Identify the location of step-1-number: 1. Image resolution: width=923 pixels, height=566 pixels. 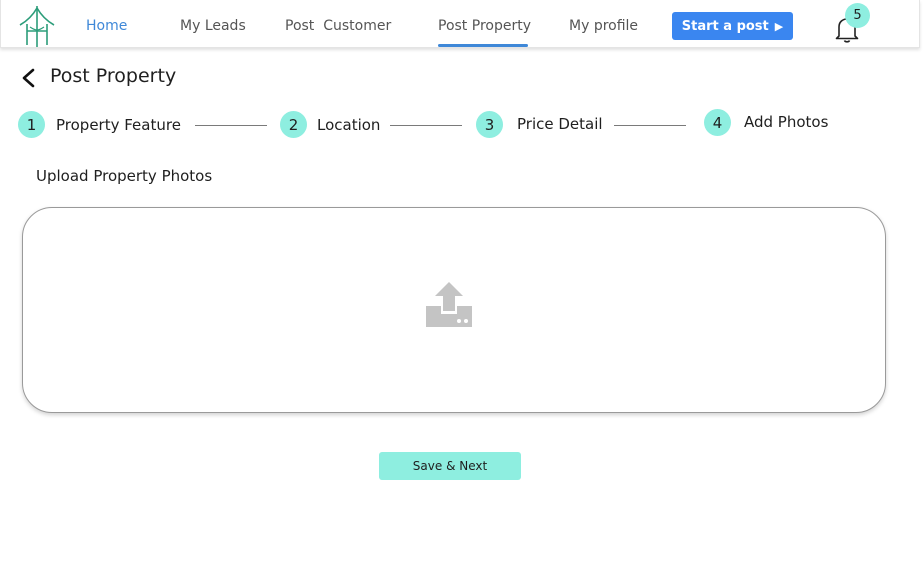
(31, 124).